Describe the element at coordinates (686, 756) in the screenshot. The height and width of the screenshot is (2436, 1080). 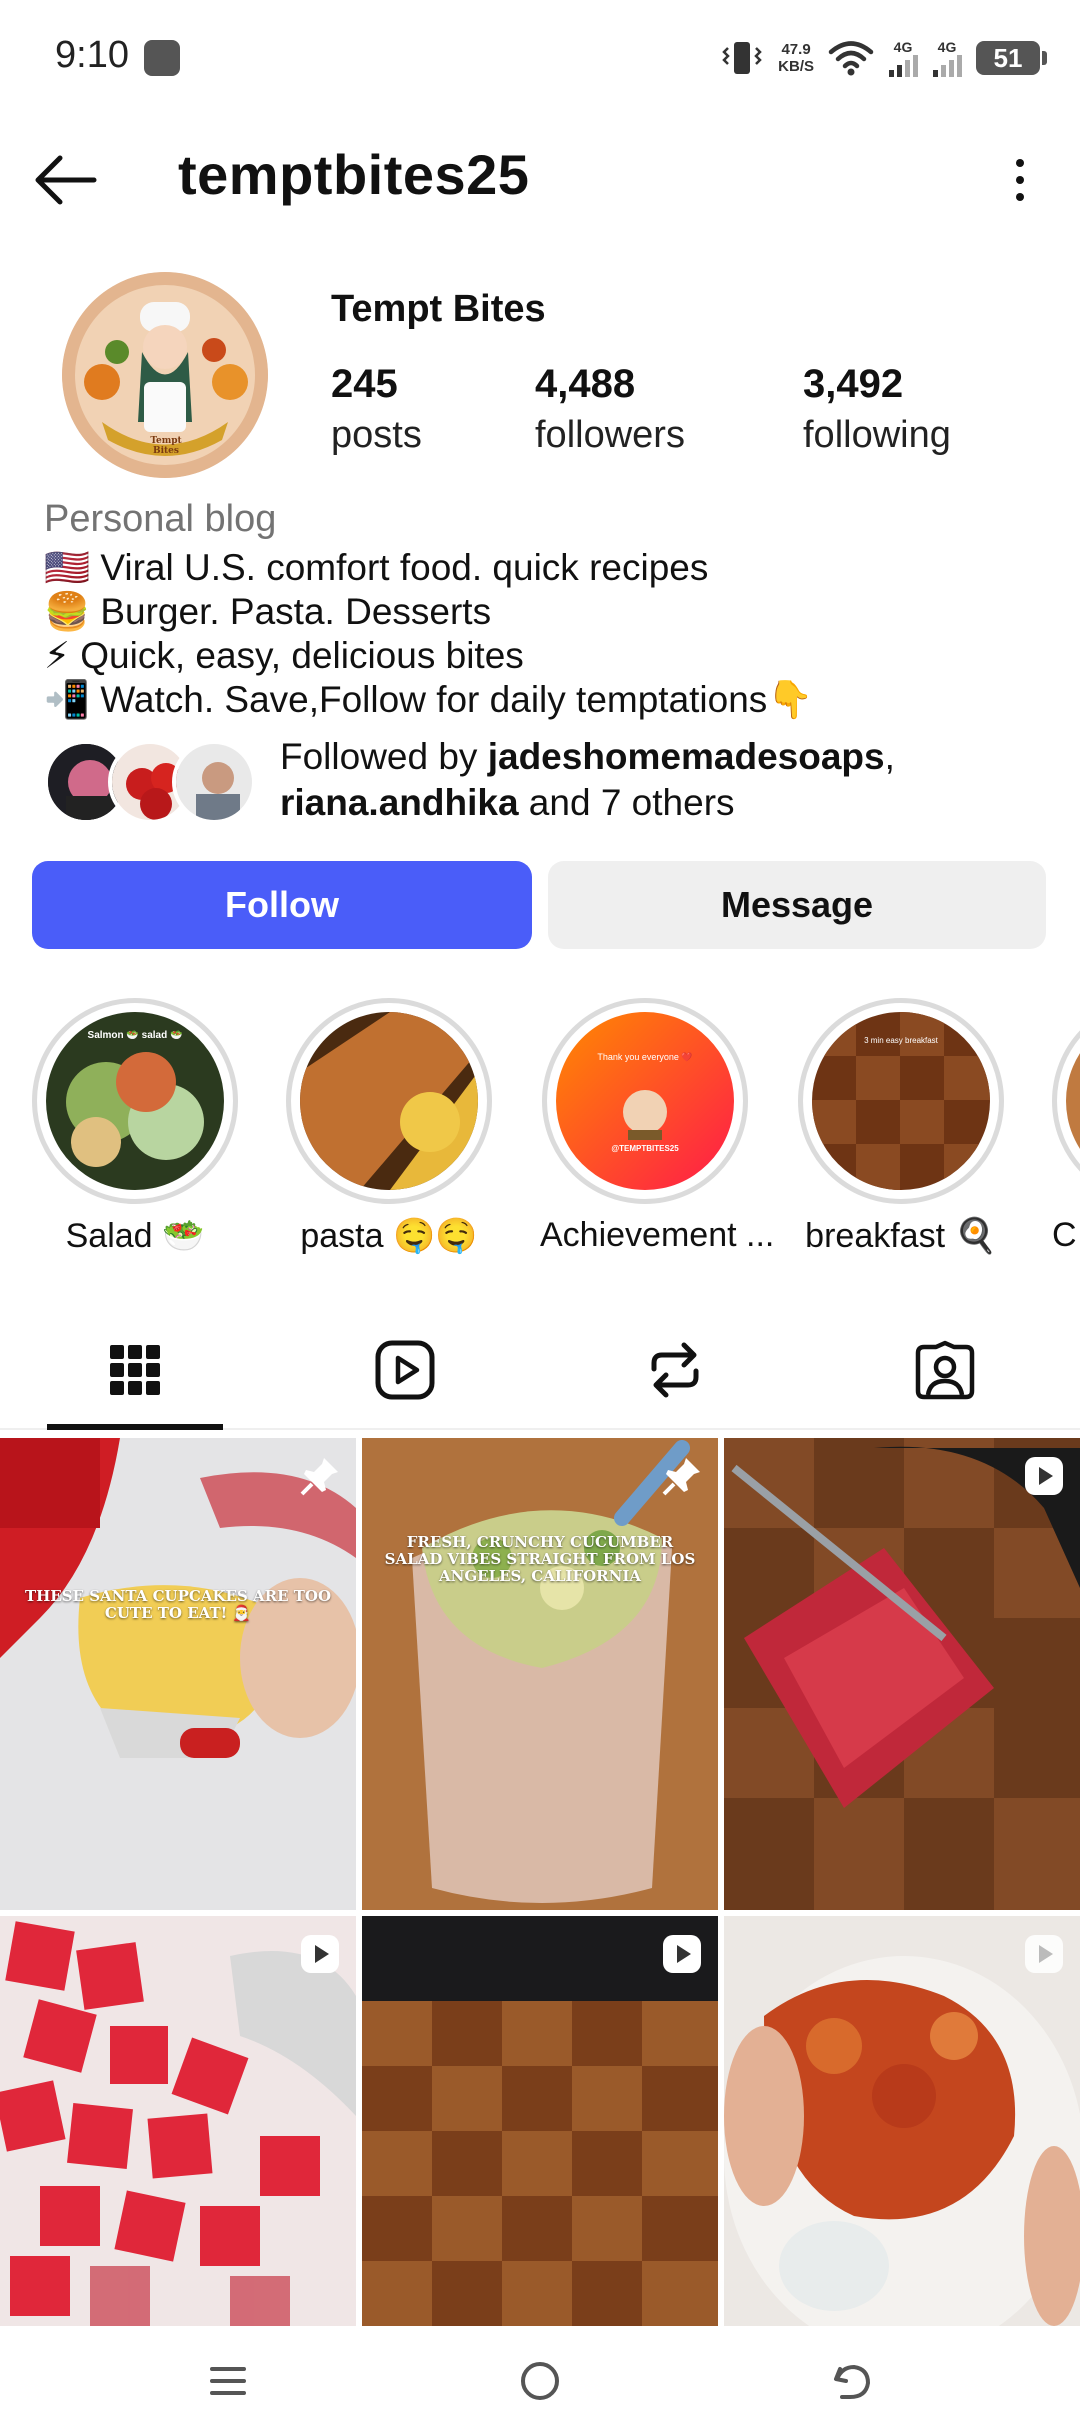
I see `mutual-user-link: jadeshomemadesoaps` at that location.